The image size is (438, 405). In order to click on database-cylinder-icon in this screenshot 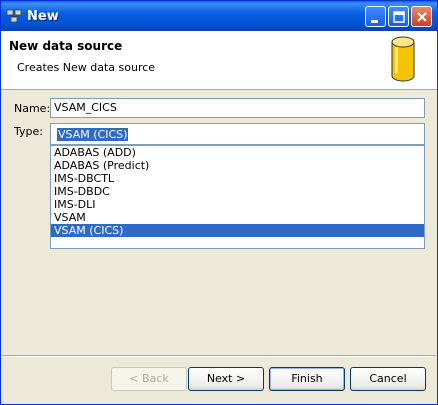, I will do `click(403, 59)`.